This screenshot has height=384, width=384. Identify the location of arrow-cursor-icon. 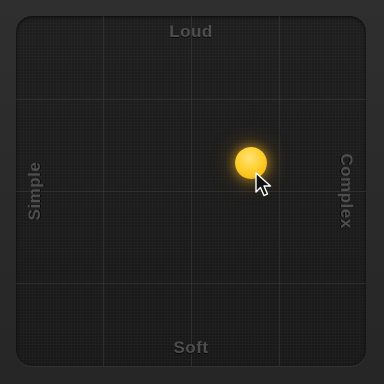
(263, 184).